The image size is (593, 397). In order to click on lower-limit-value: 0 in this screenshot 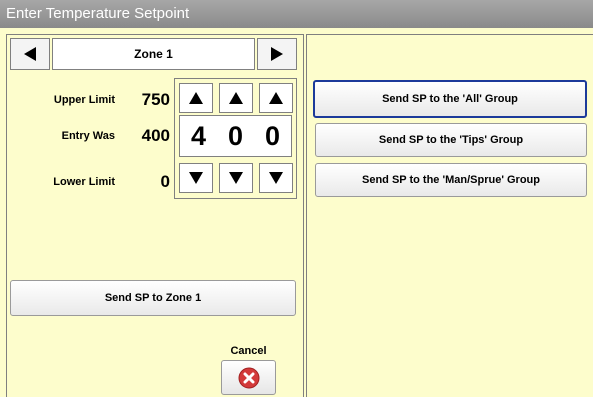, I will do `click(165, 181)`.